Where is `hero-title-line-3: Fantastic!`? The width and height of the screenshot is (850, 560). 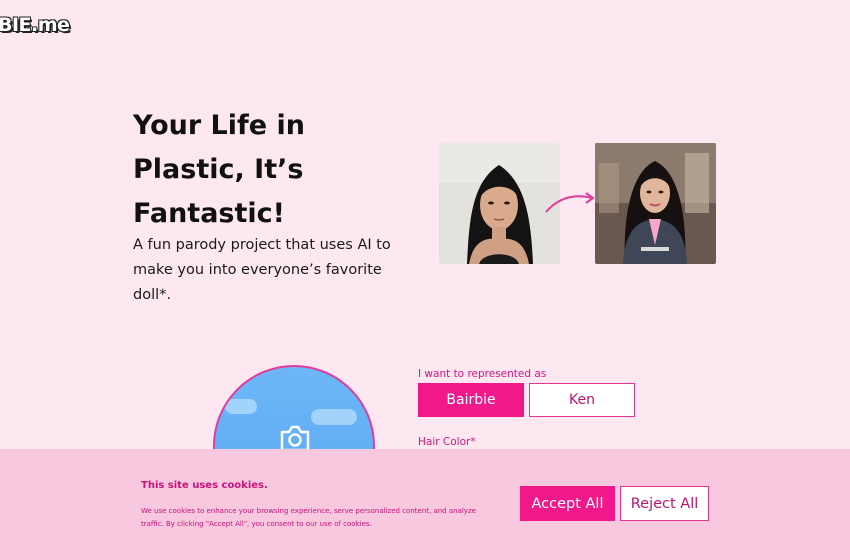
hero-title-line-3: Fantastic! is located at coordinates (209, 213).